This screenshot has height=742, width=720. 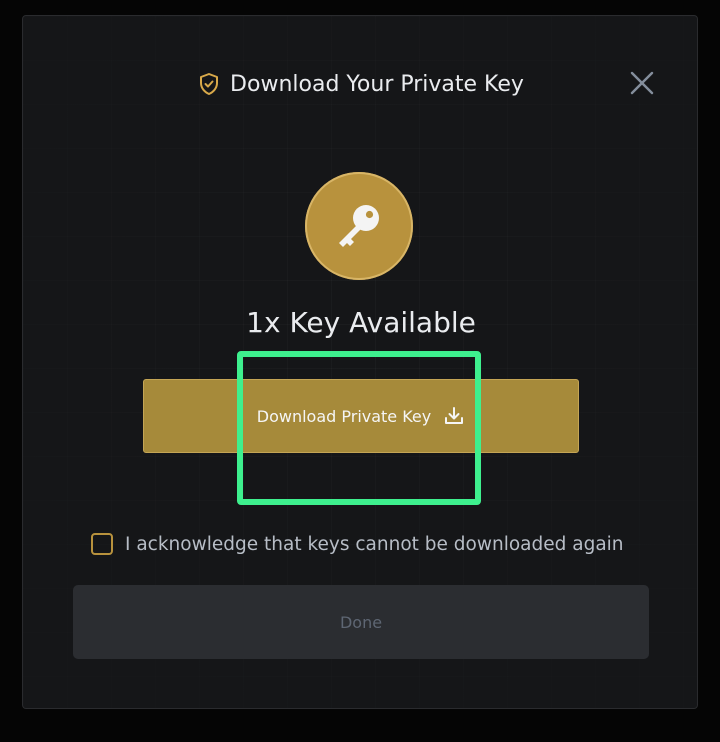 I want to click on close-button, so click(x=642, y=83).